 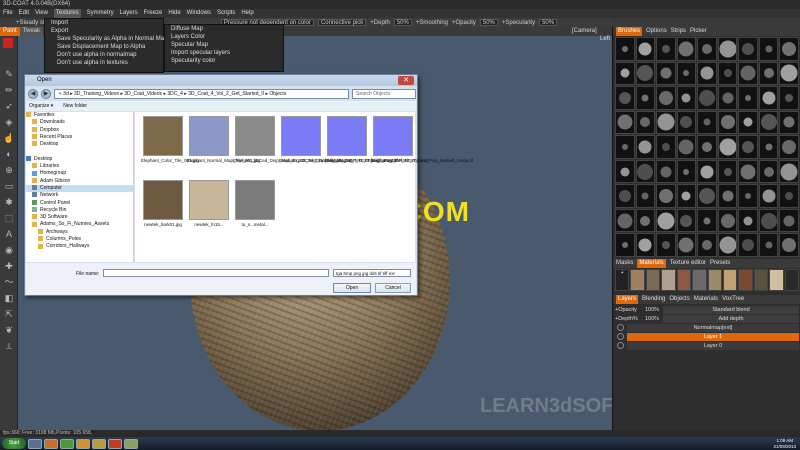 What do you see at coordinates (372, 273) in the screenshot?
I see `filetype-select: tga bmp png jpg dds tif tiff exr` at bounding box center [372, 273].